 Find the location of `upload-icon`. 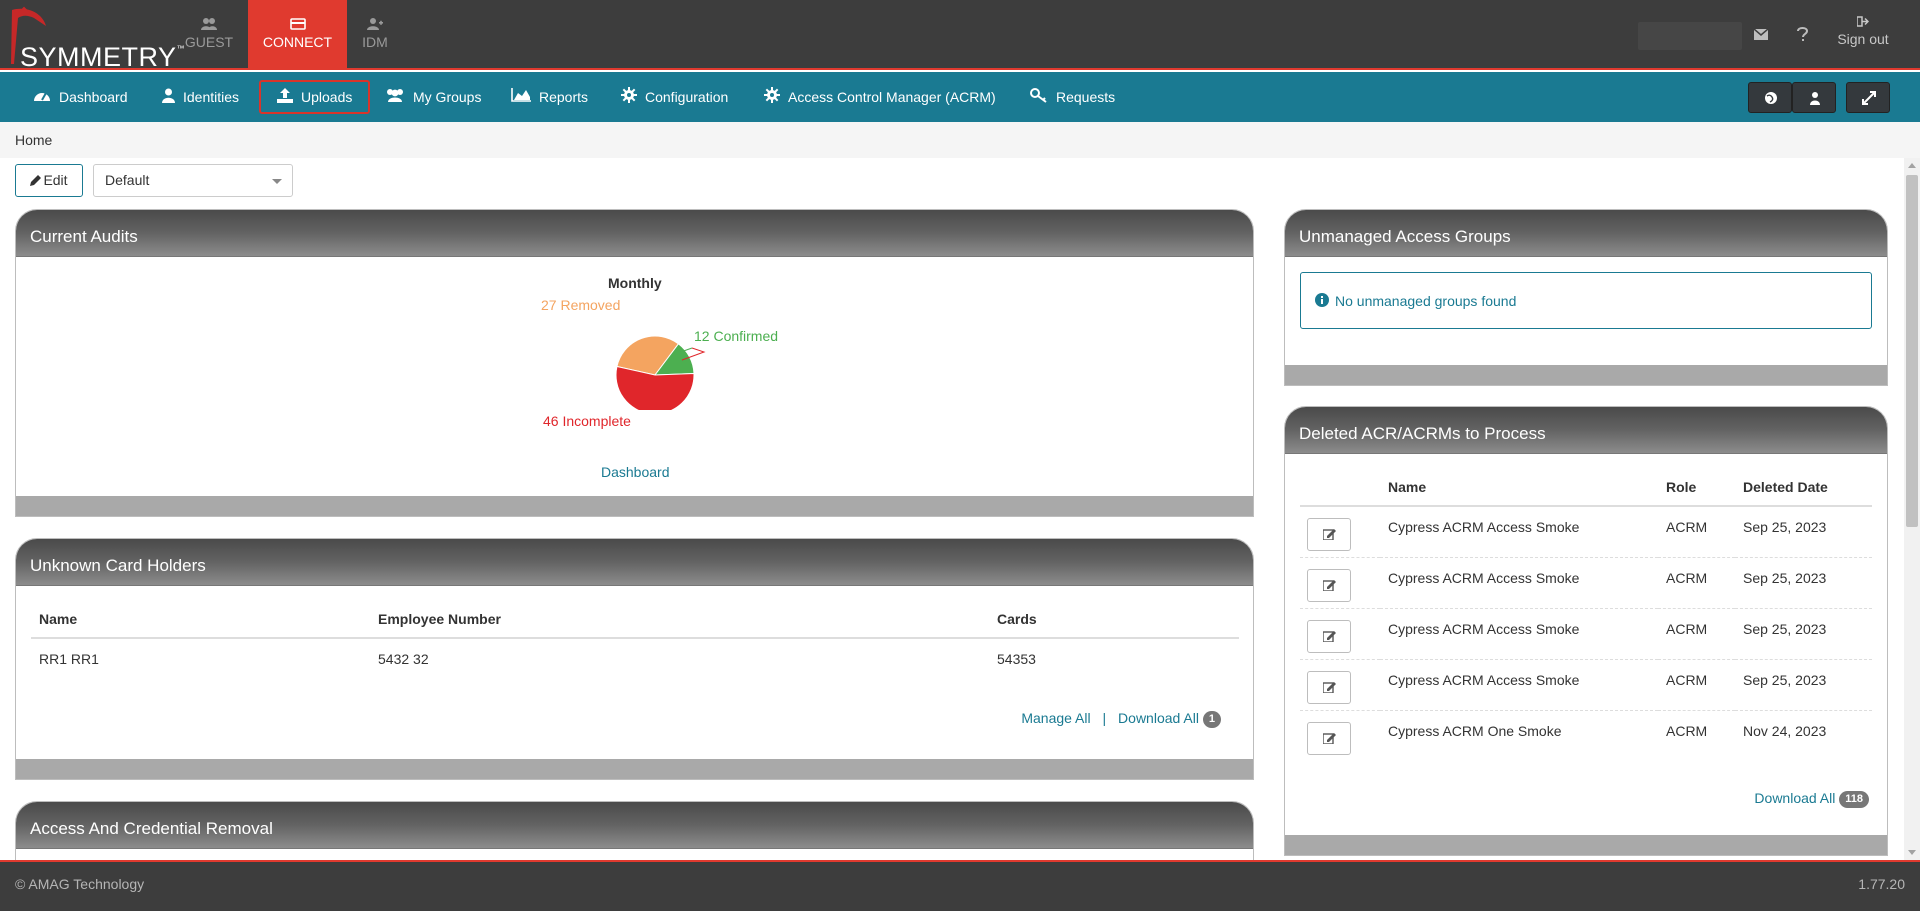

upload-icon is located at coordinates (285, 95).